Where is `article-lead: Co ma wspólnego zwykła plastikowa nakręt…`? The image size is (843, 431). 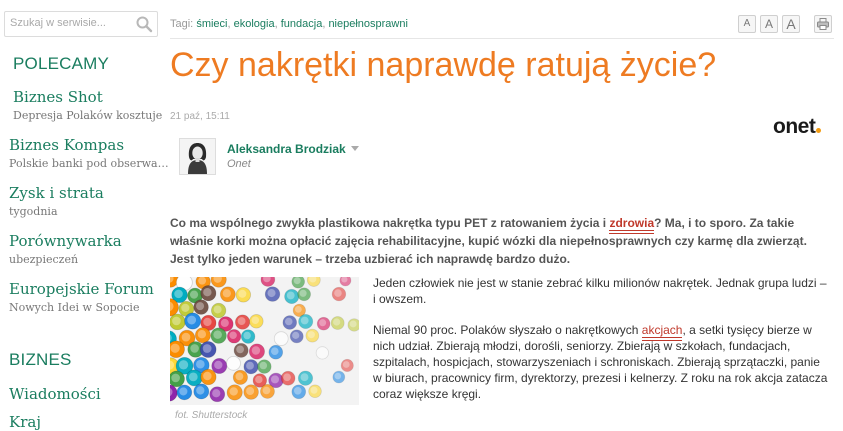 article-lead: Co ma wspólnego zwykła plastikowa nakręt… is located at coordinates (501, 241).